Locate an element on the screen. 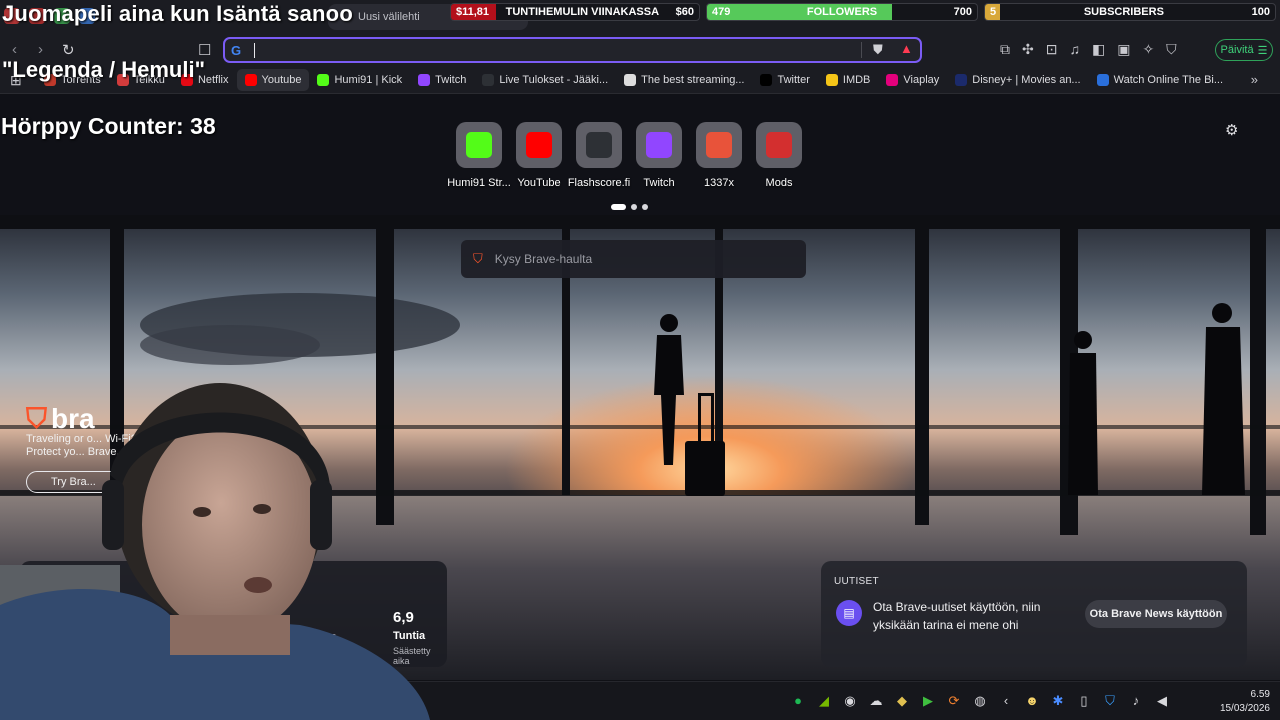 The image size is (1280, 720). goal-label: SUBSCRIBERS is located at coordinates (1123, 12).